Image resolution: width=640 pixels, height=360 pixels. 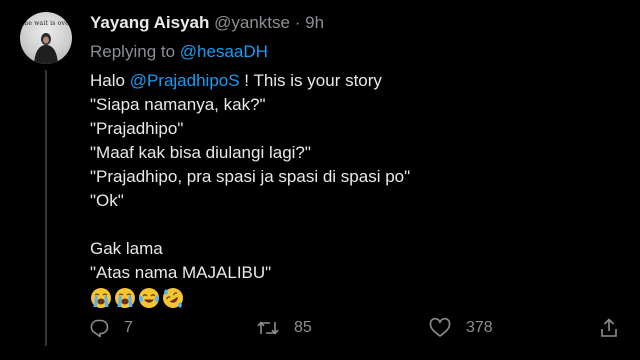 I want to click on thread-line, so click(x=46, y=208).